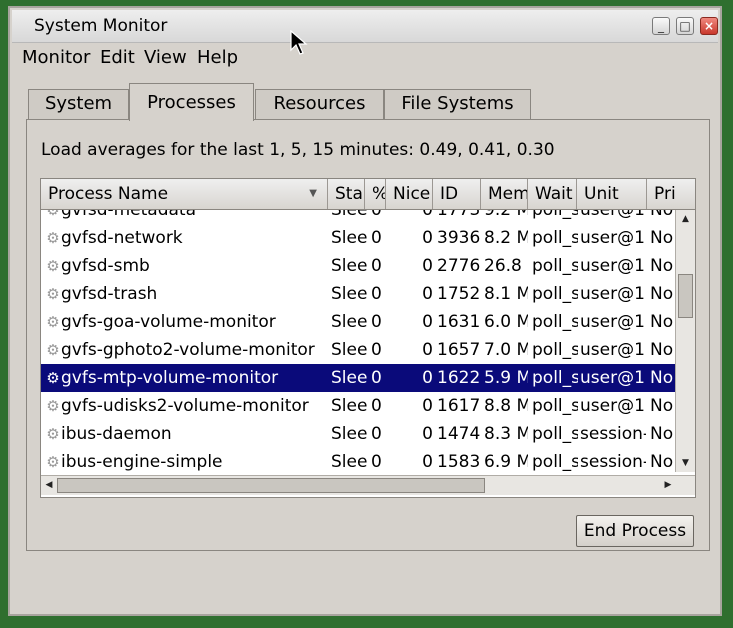  Describe the element at coordinates (685, 341) in the screenshot. I see `vertical-scrollbar: ▲ ▼` at that location.